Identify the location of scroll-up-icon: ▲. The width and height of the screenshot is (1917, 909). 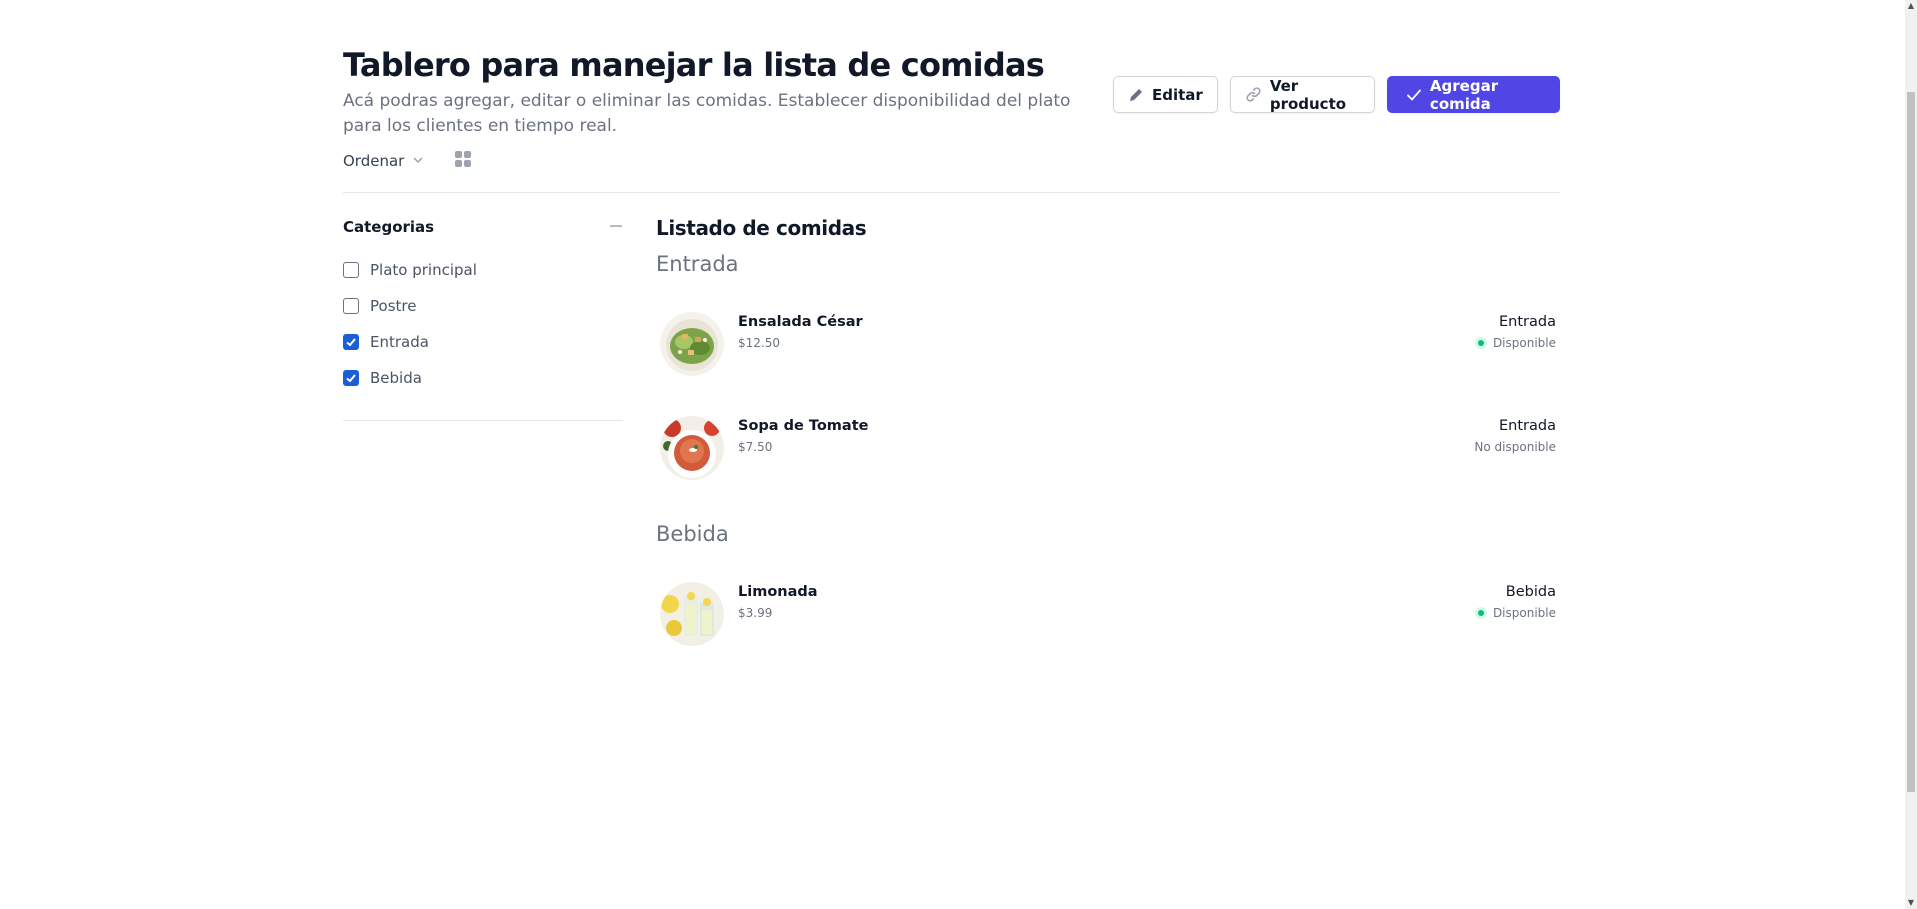
(1911, 6).